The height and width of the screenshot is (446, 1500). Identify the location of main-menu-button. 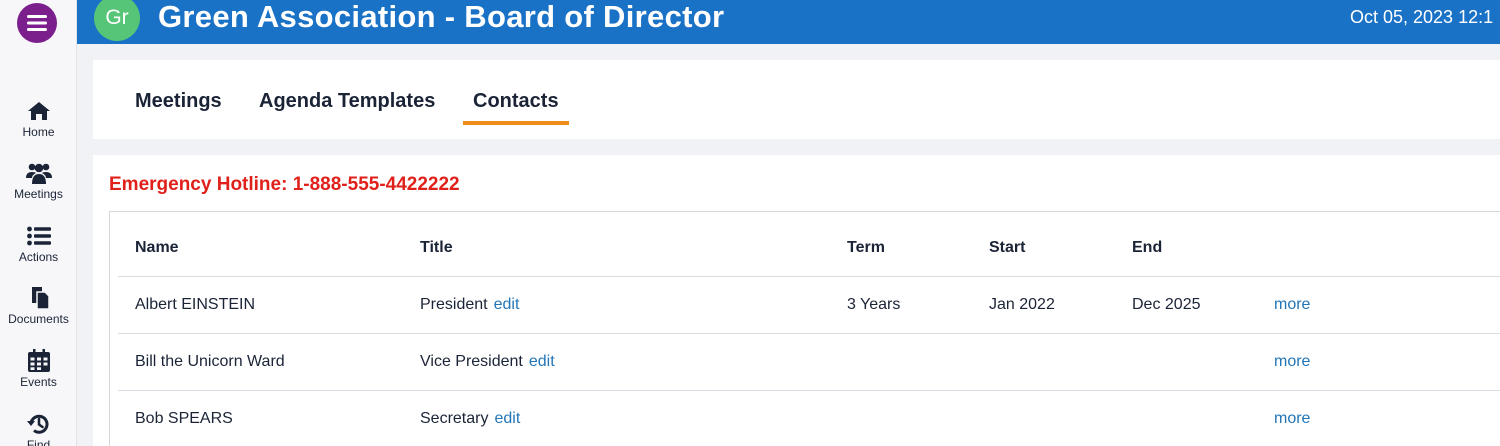
(37, 23).